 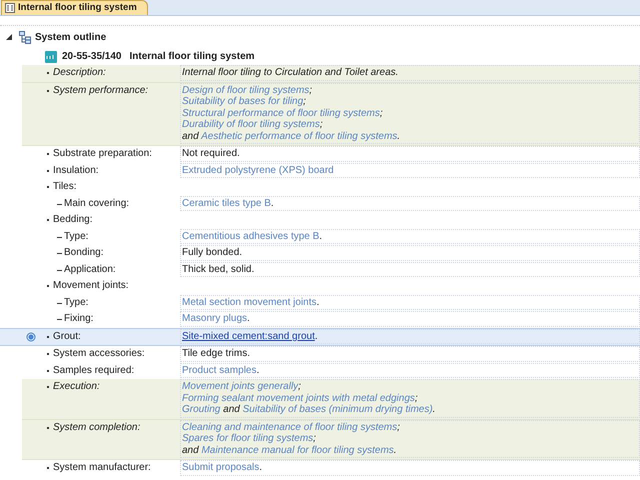 What do you see at coordinates (211, 153) in the screenshot?
I see `value-text: Not required.` at bounding box center [211, 153].